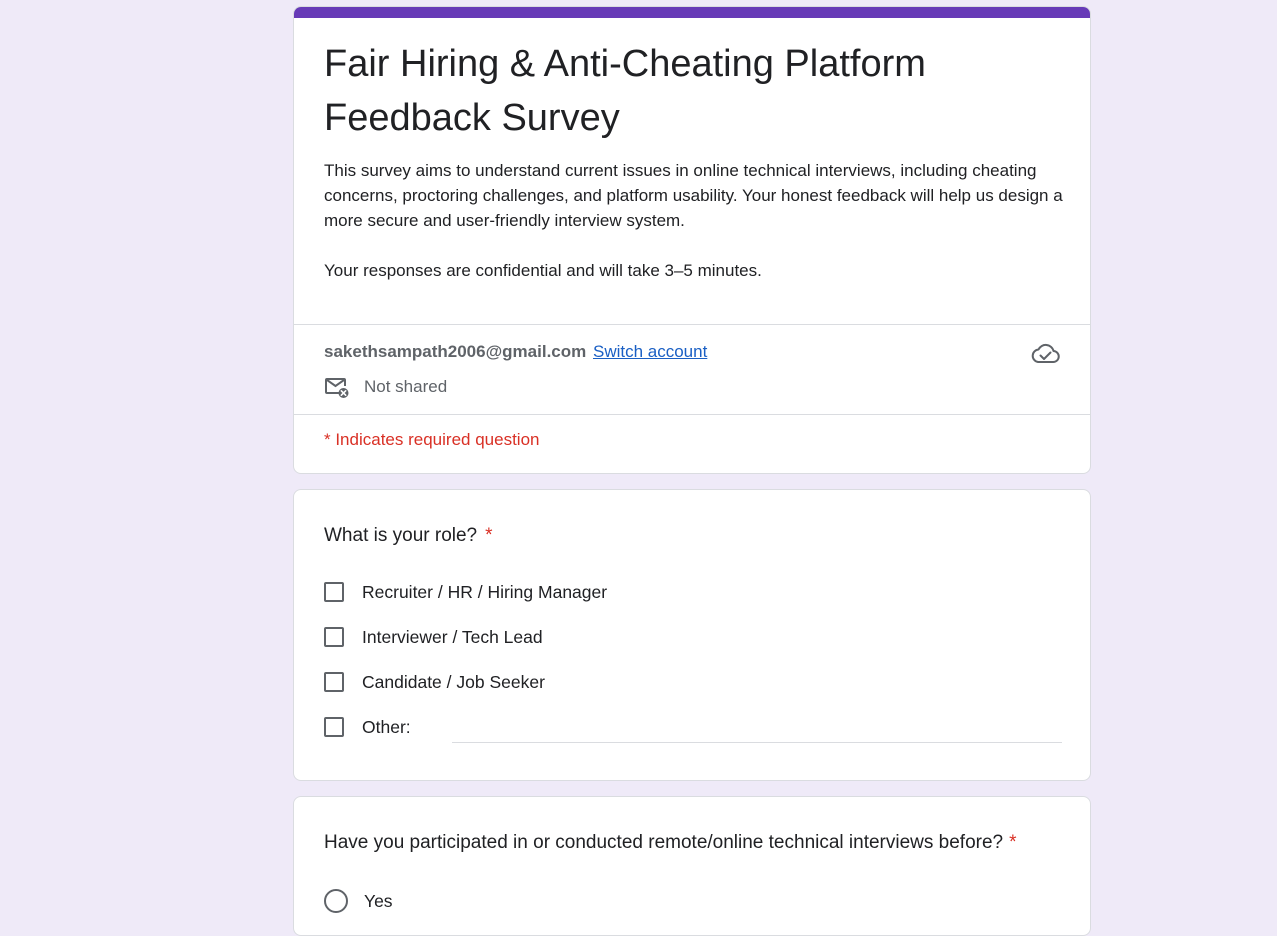 Image resolution: width=1277 pixels, height=936 pixels. What do you see at coordinates (692, 12) in the screenshot?
I see `accent-bar` at bounding box center [692, 12].